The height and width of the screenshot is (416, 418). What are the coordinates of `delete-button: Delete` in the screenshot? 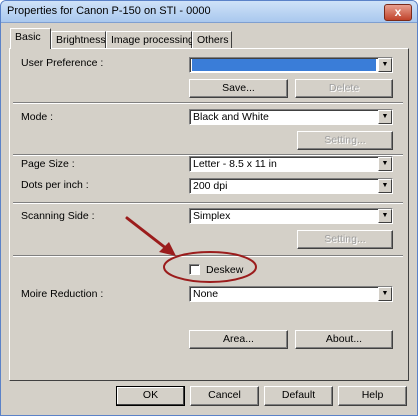 It's located at (344, 88).